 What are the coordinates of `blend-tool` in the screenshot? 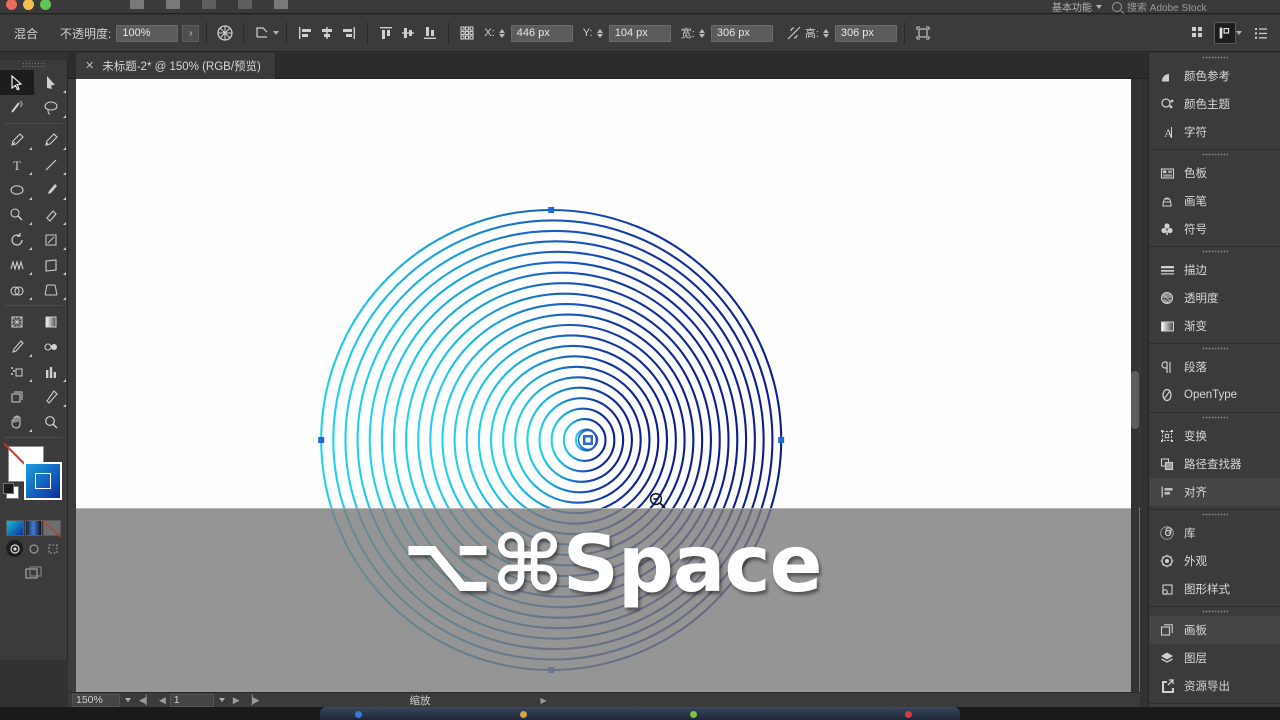 It's located at (51, 346).